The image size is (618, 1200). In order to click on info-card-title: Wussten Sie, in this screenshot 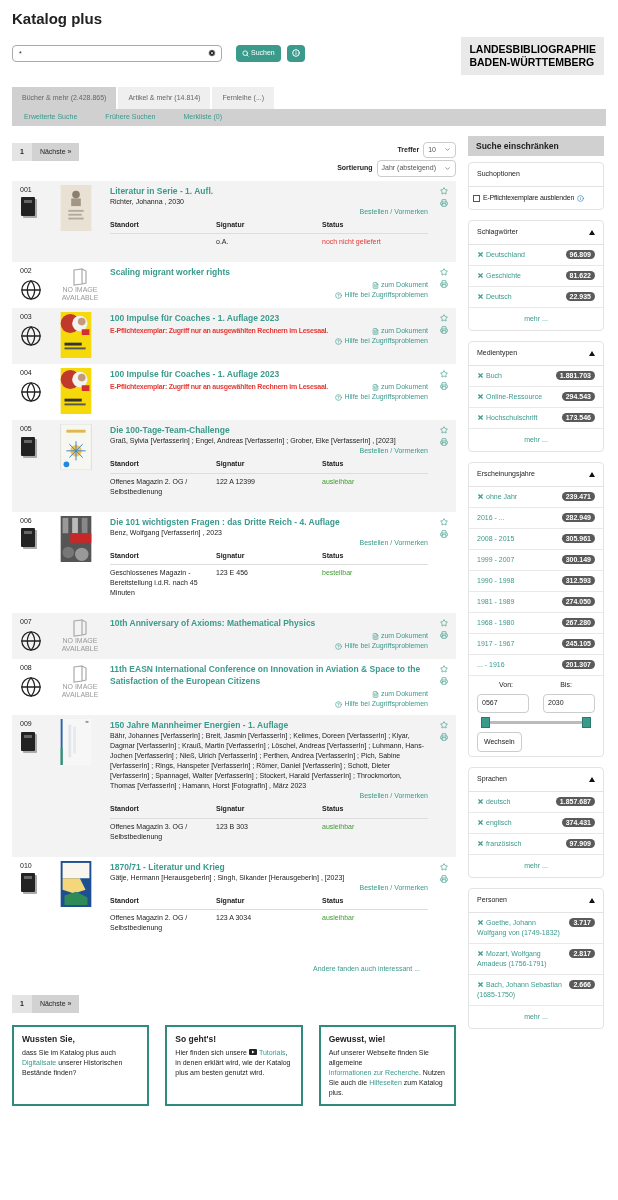, I will do `click(49, 1039)`.